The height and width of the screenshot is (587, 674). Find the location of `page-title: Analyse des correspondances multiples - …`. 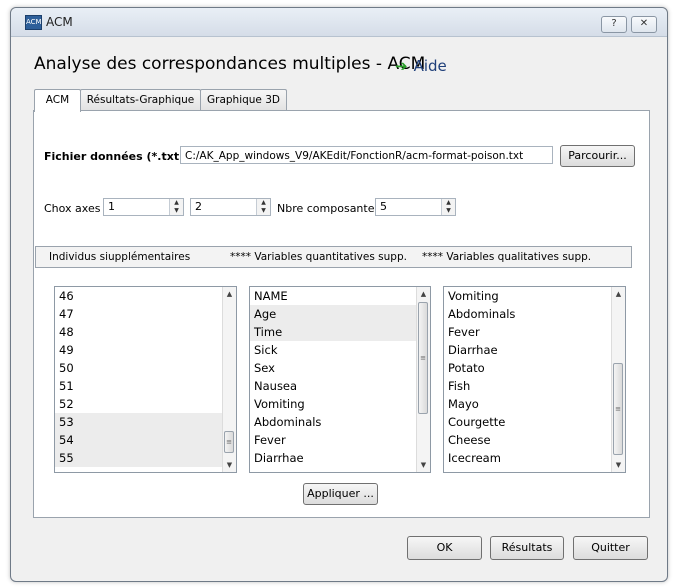

page-title: Analyse des correspondances multiples - … is located at coordinates (230, 64).